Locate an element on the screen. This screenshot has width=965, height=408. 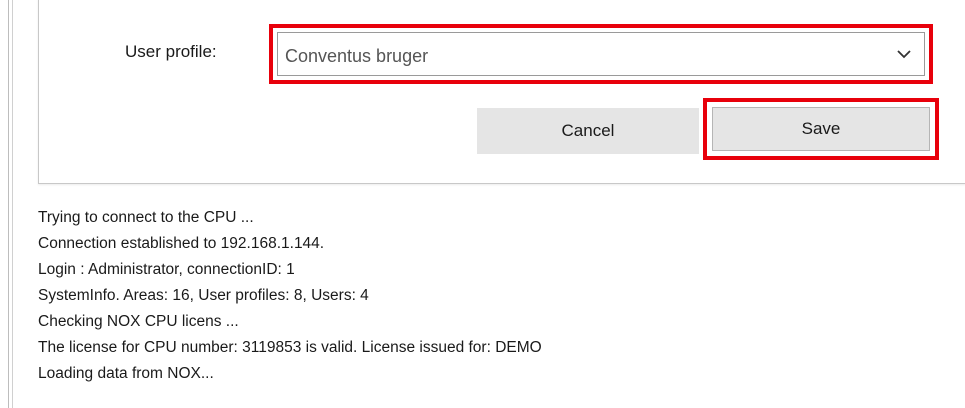
log-line: Login : Administrator, connectionID: 1 is located at coordinates (166, 269).